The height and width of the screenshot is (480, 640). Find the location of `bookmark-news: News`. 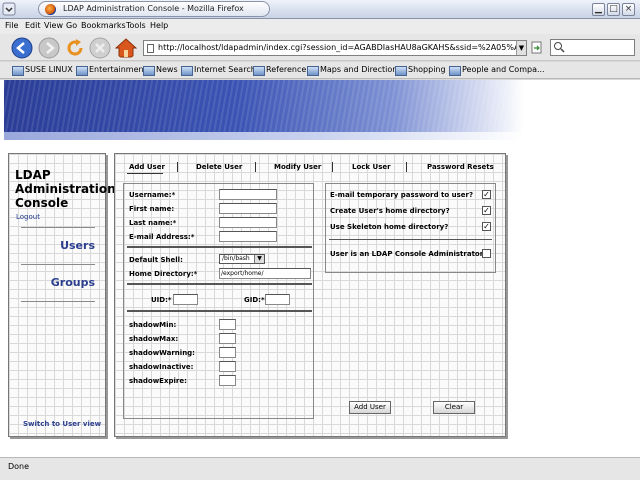

bookmark-news: News is located at coordinates (160, 70).